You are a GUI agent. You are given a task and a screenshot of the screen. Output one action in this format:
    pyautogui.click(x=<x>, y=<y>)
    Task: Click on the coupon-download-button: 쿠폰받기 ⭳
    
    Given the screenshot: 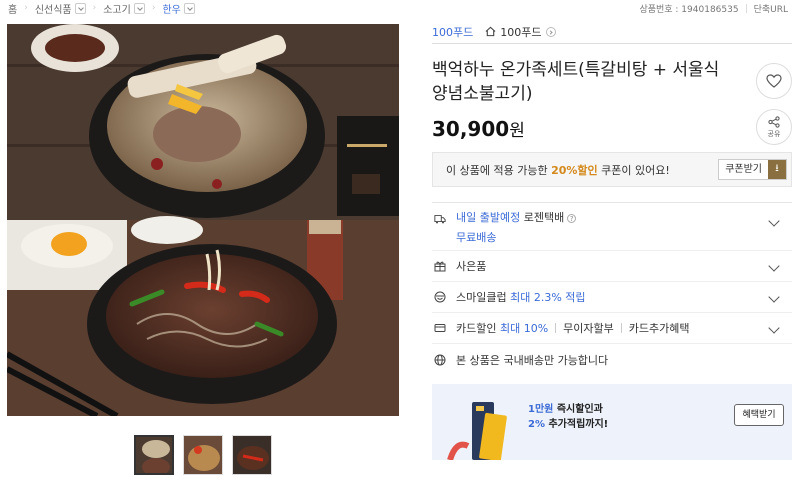 What is the action you would take?
    pyautogui.click(x=752, y=169)
    